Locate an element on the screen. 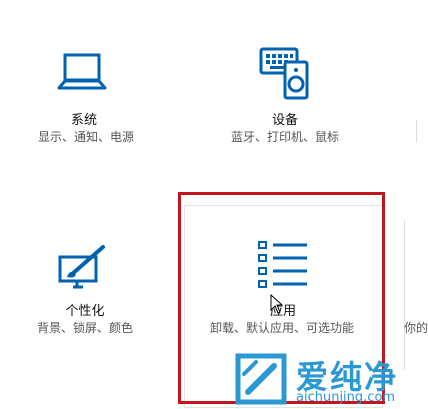 This screenshot has width=428, height=409. apps-list-icon is located at coordinates (282, 264).